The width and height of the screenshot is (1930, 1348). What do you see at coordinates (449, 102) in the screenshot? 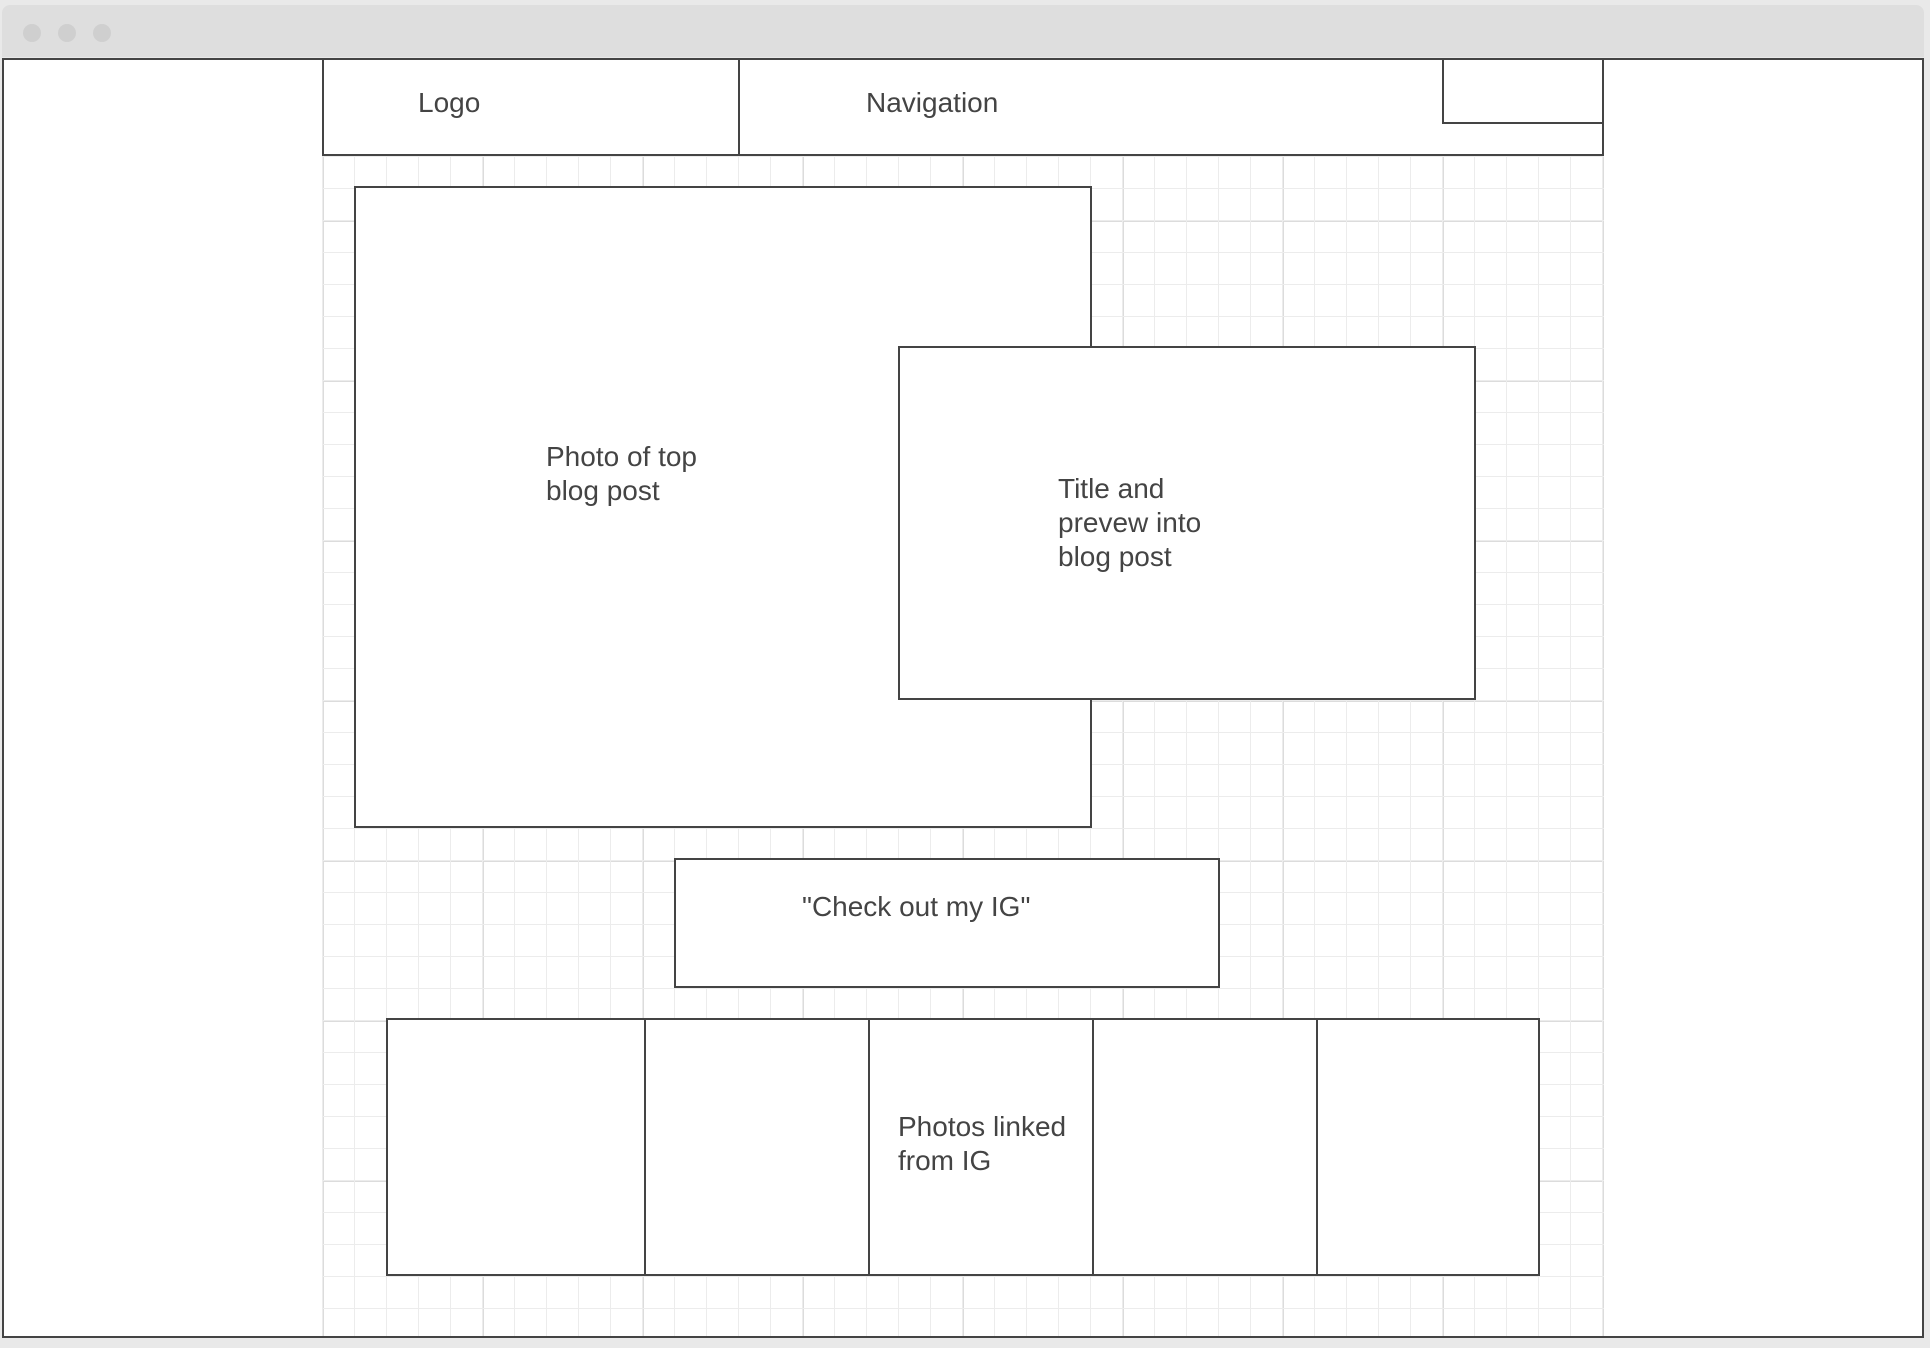
I see `logo-label: Logo` at bounding box center [449, 102].